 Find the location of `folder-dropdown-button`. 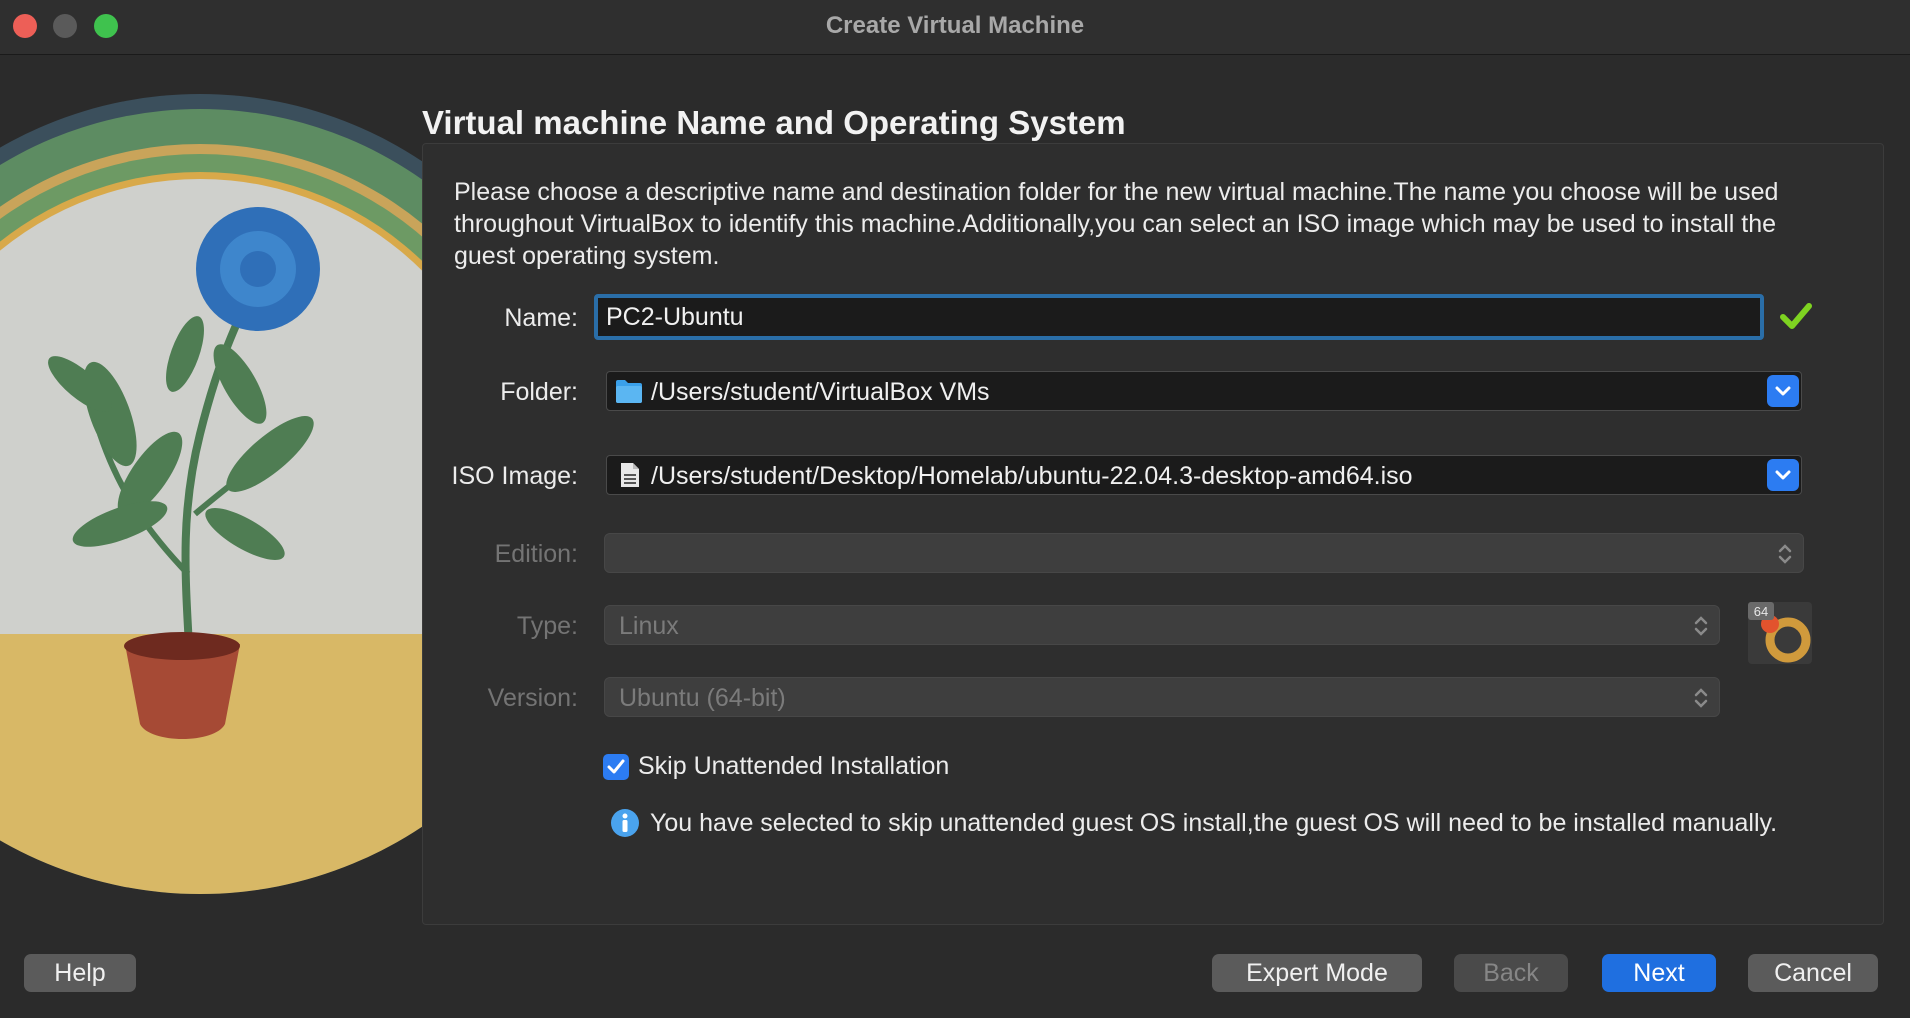

folder-dropdown-button is located at coordinates (1783, 391).